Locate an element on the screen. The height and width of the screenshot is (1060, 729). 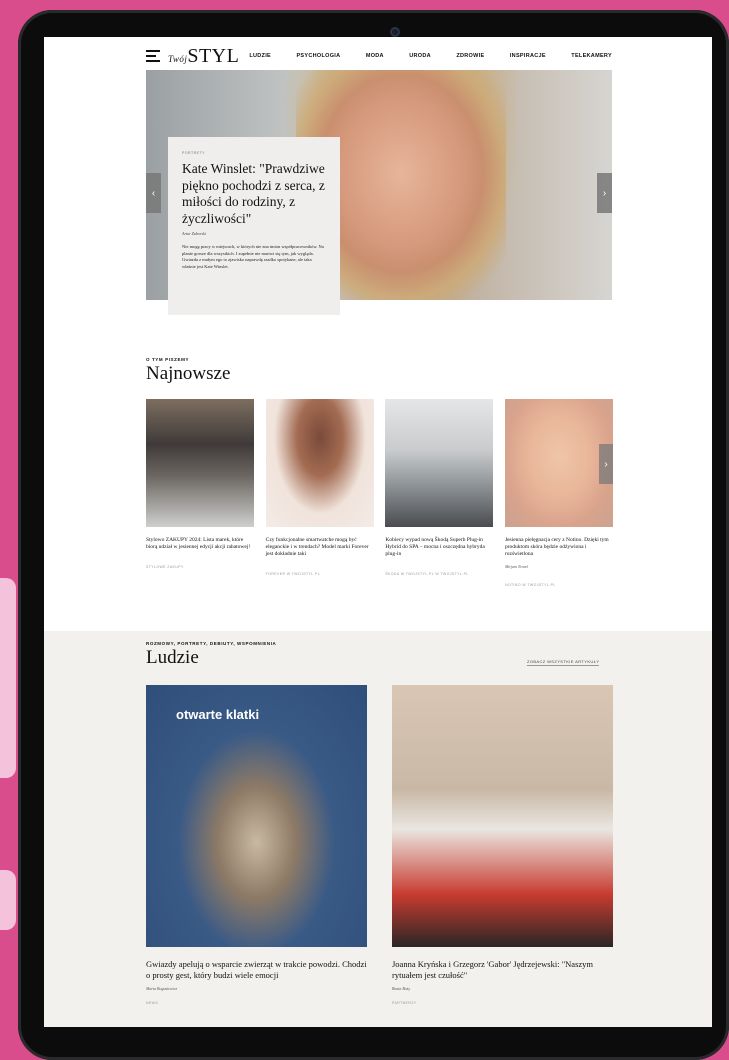
people-card-tag: NEWS is located at coordinates (256, 1003).